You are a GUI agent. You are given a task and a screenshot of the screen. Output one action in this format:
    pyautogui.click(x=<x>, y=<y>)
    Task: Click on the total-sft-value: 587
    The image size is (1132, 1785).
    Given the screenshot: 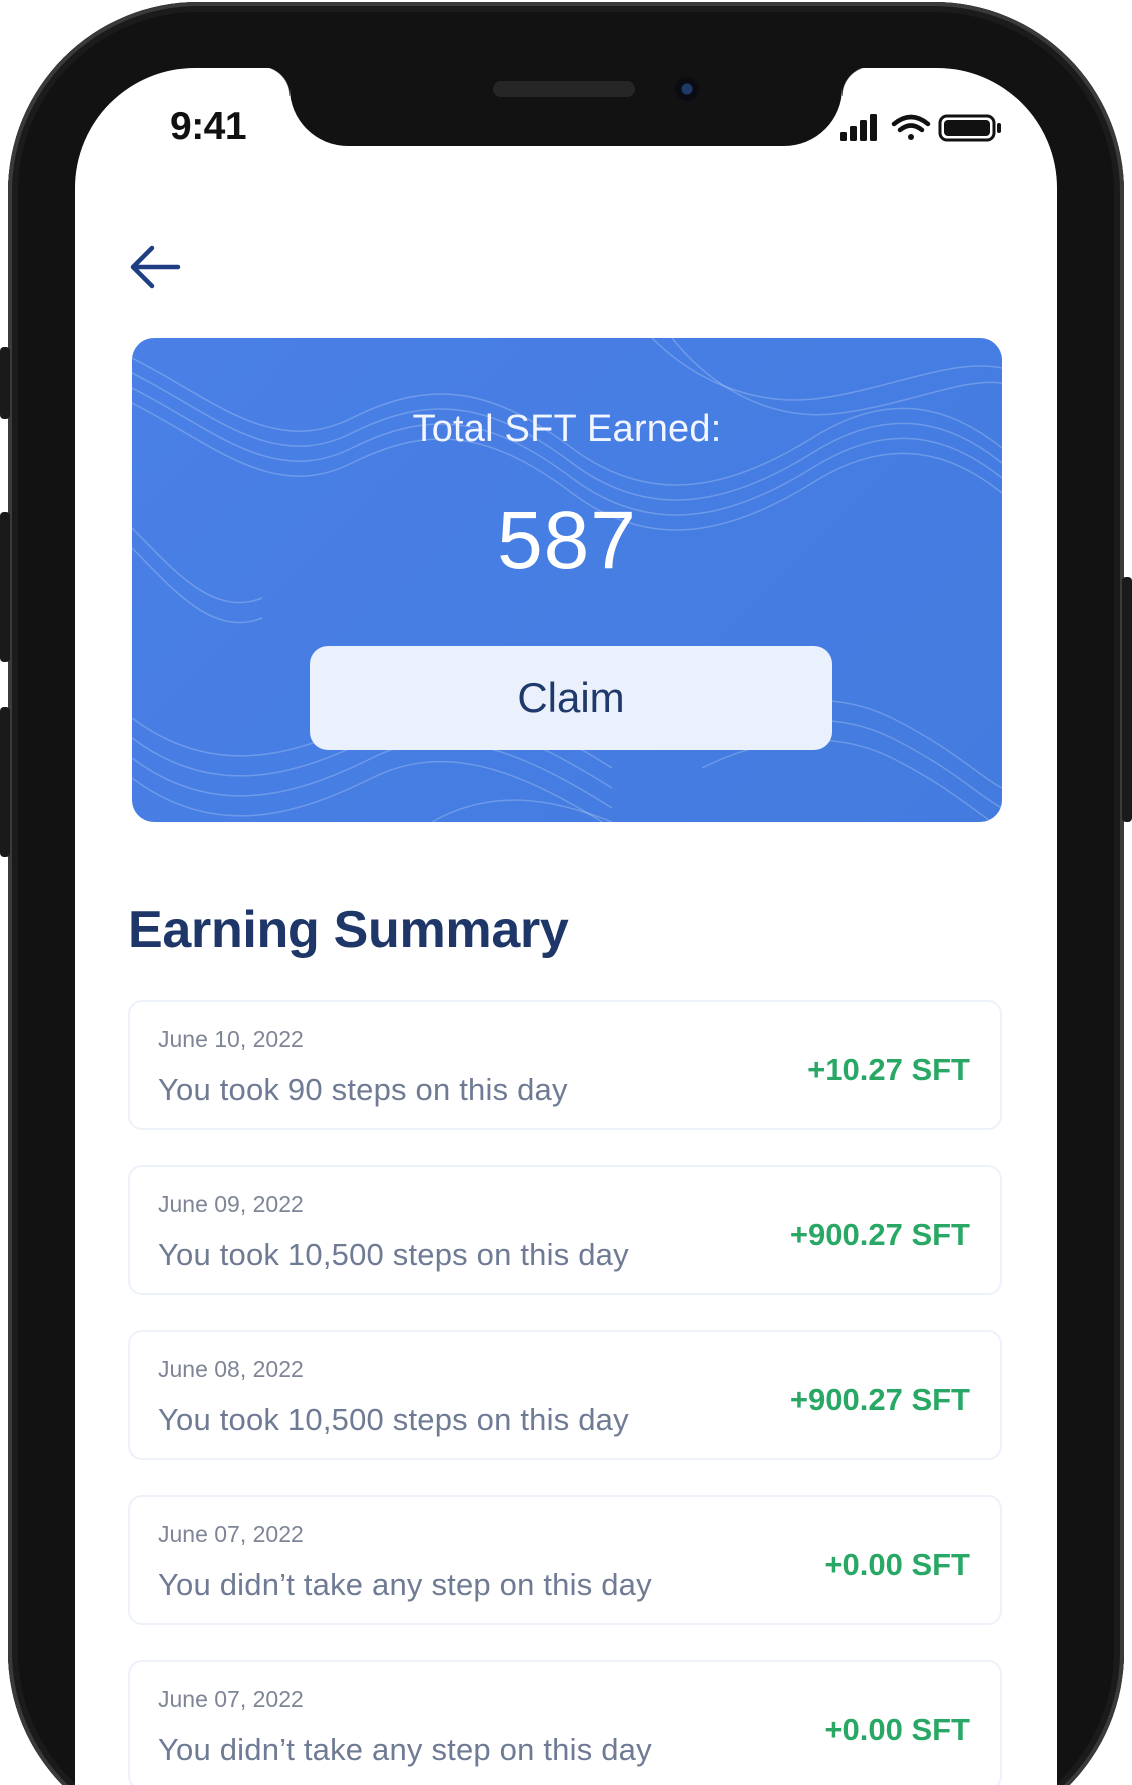 What is the action you would take?
    pyautogui.click(x=567, y=540)
    